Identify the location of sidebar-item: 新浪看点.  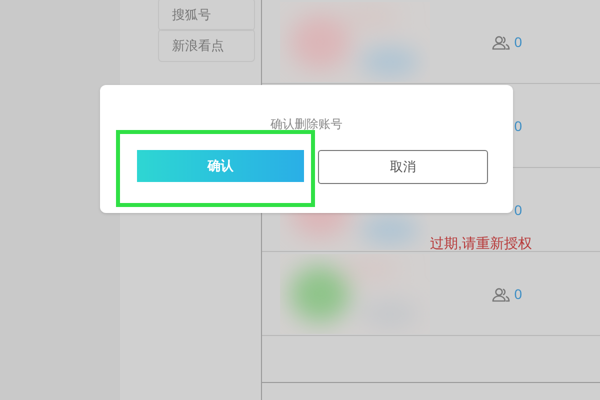
(206, 45).